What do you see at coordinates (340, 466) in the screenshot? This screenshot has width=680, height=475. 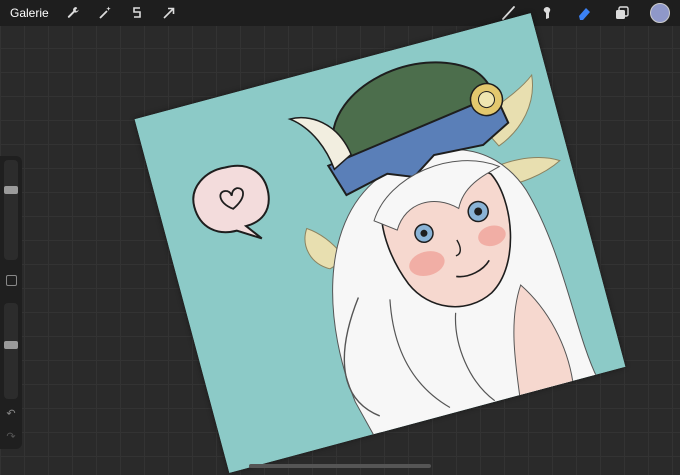 I see `home-indicator` at bounding box center [340, 466].